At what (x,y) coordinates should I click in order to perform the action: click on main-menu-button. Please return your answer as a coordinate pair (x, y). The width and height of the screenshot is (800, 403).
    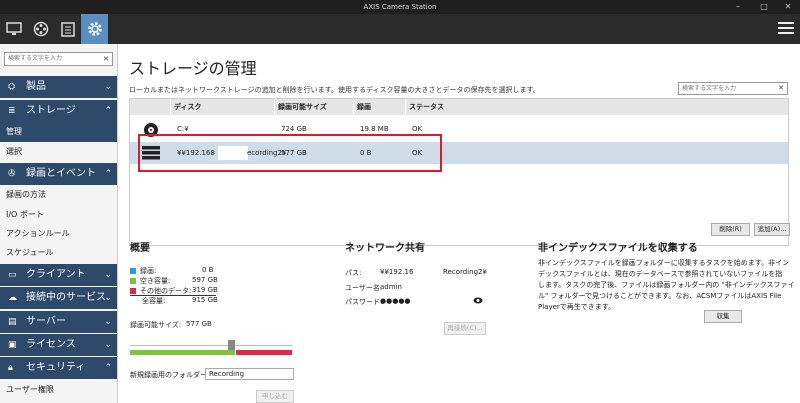
    Looking at the image, I should click on (786, 29).